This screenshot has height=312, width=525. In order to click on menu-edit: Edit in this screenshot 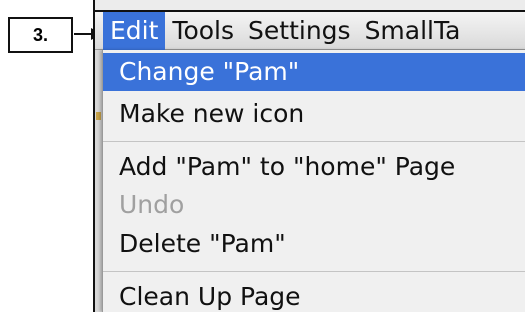, I will do `click(134, 30)`.